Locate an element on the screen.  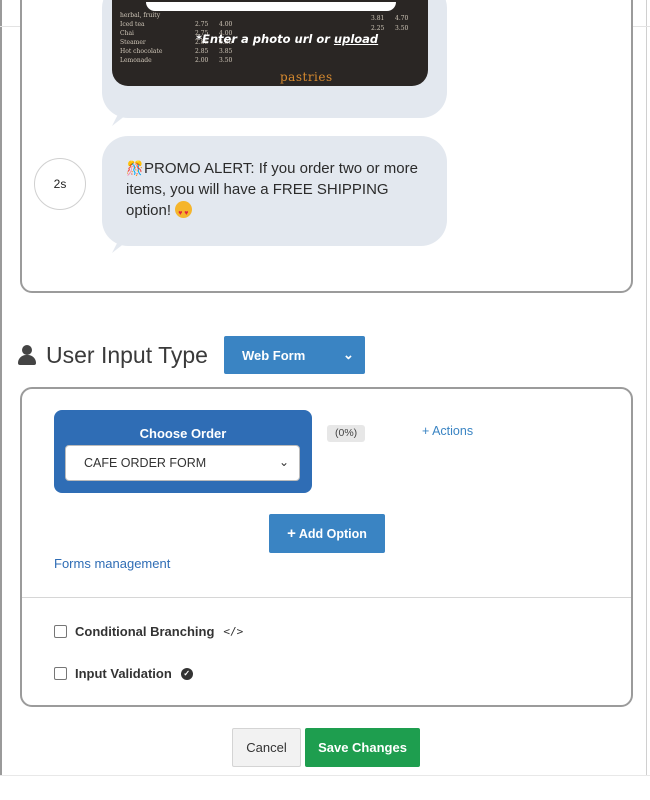
menu-item-name: Iced tea is located at coordinates (132, 24).